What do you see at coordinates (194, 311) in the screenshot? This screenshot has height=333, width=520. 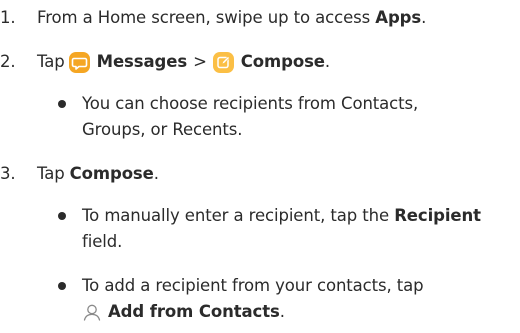 I see `add-from-contacts-label: Add from Contacts` at bounding box center [194, 311].